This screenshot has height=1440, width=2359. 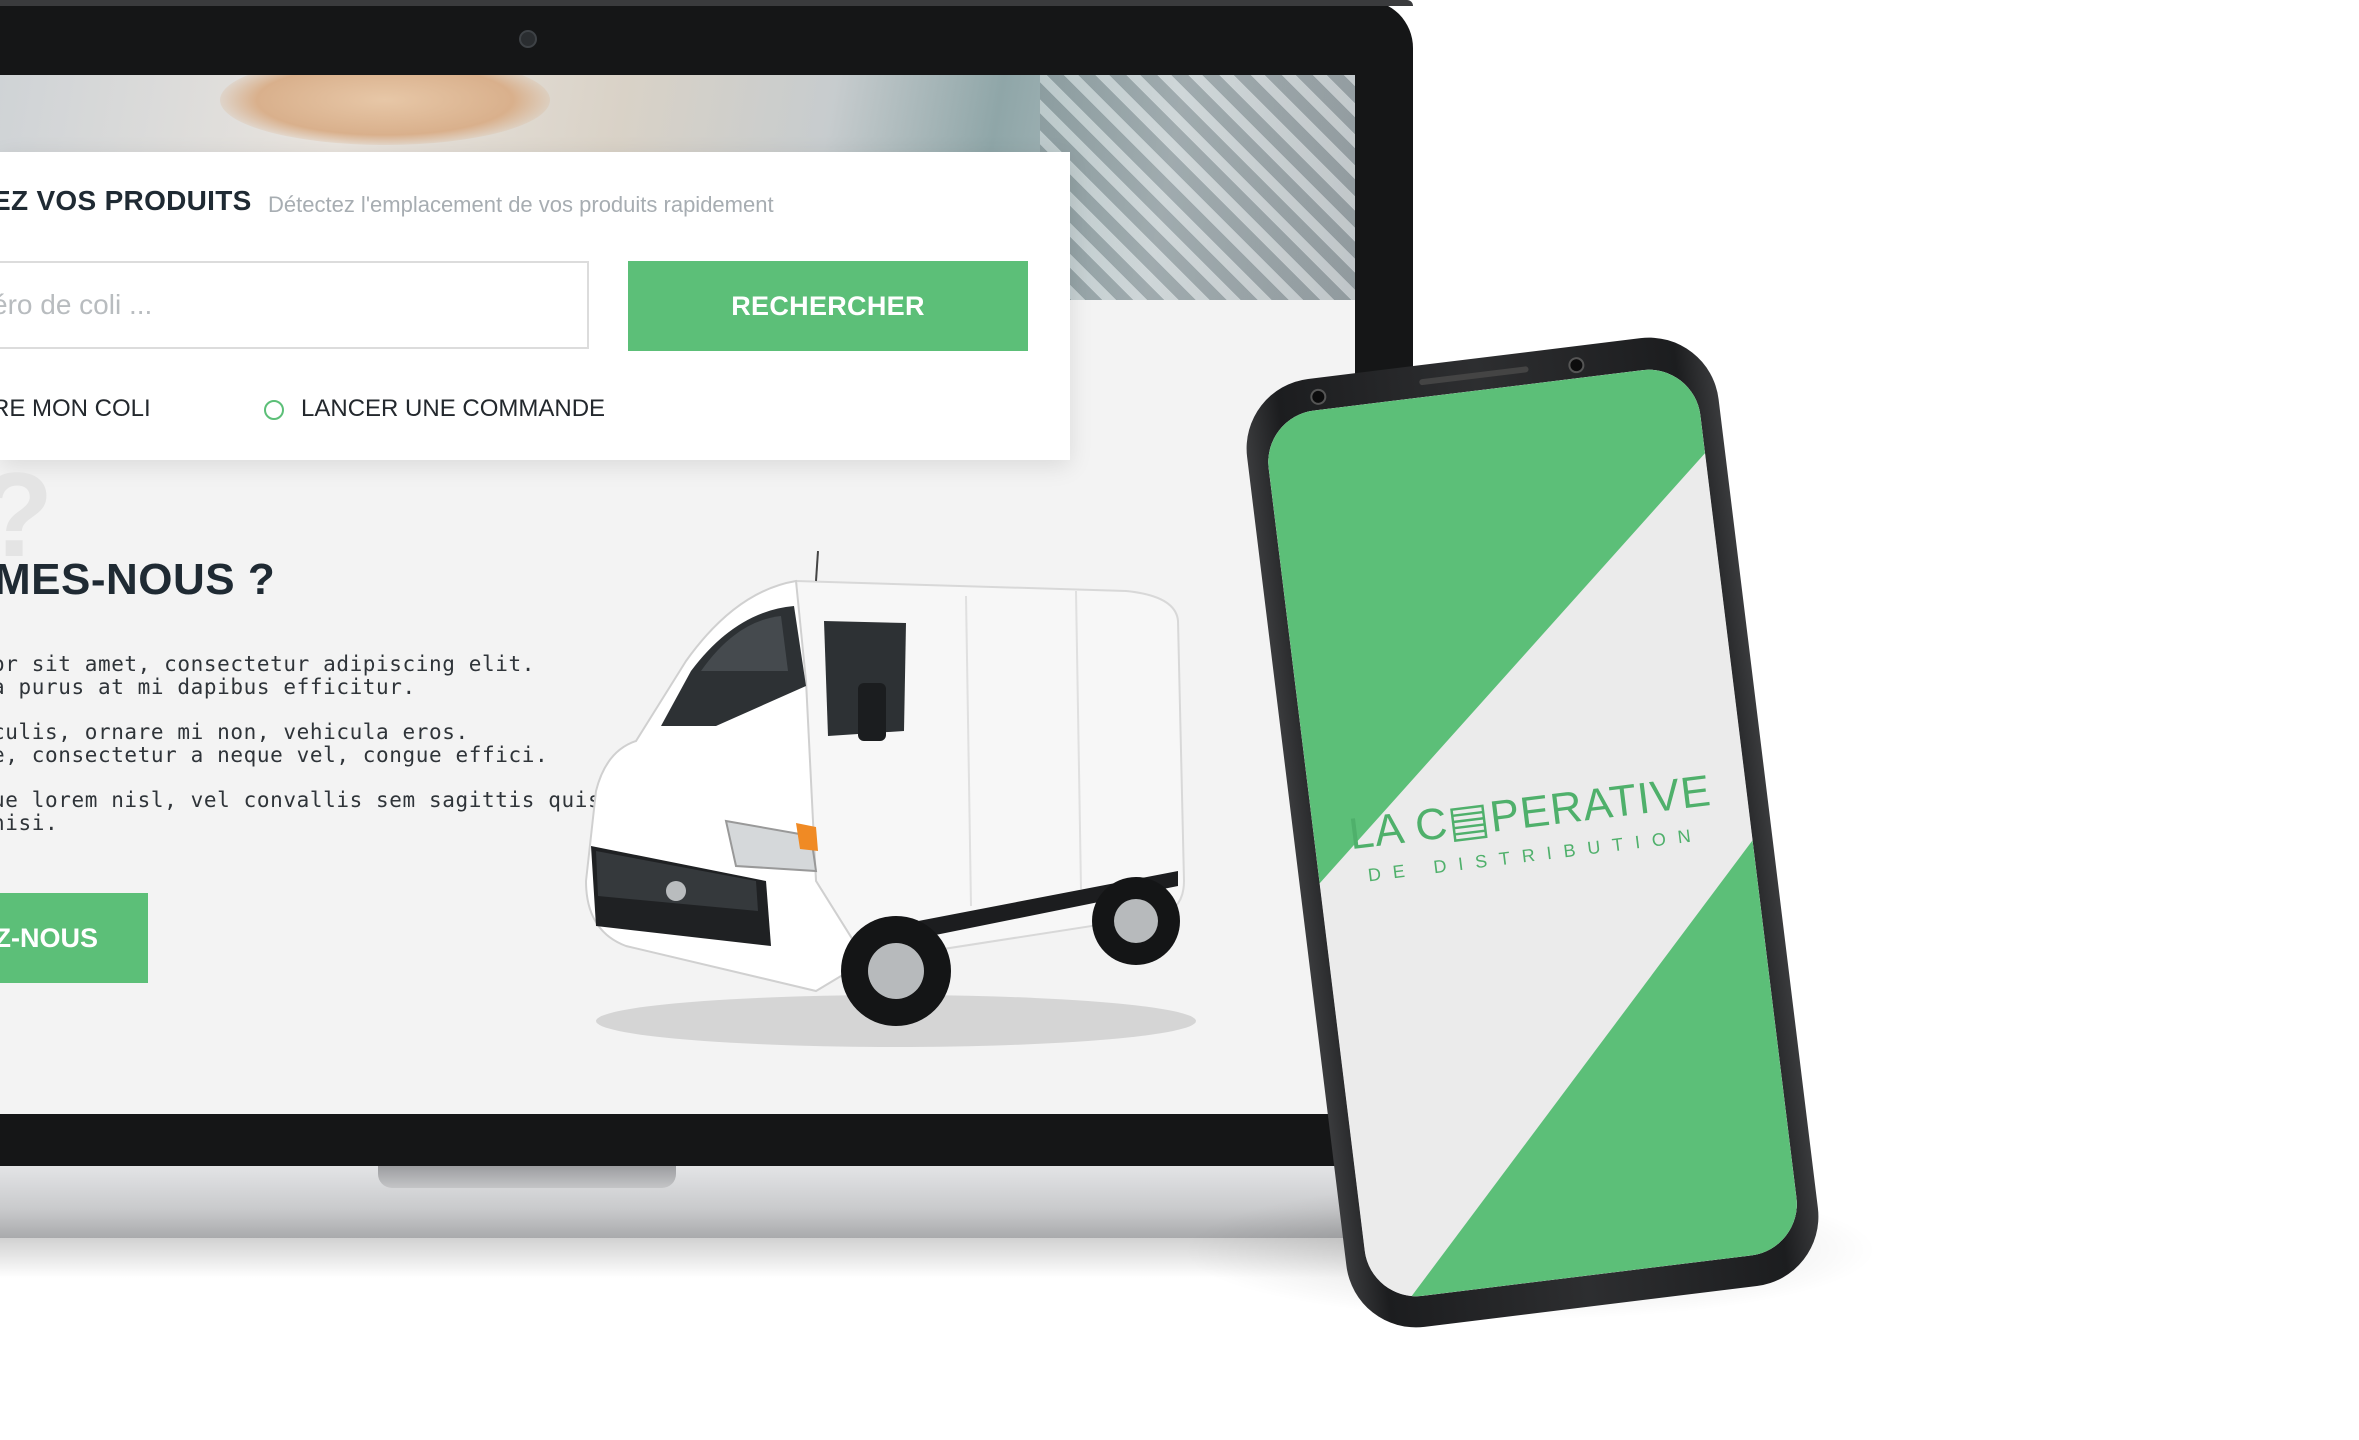 I want to click on about-title: MES-NOUS ?, so click(x=138, y=579).